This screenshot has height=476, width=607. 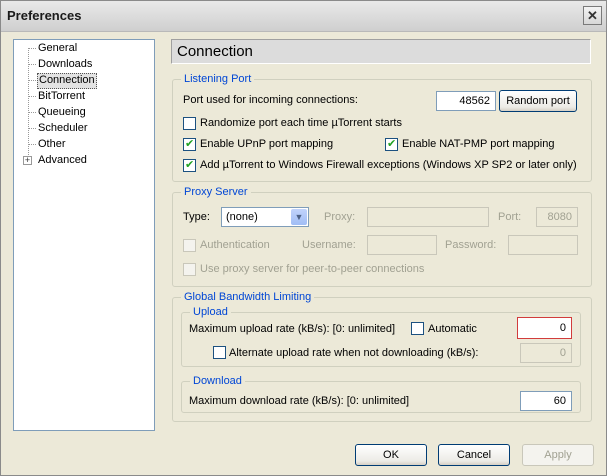 I want to click on password-input, so click(x=543, y=245).